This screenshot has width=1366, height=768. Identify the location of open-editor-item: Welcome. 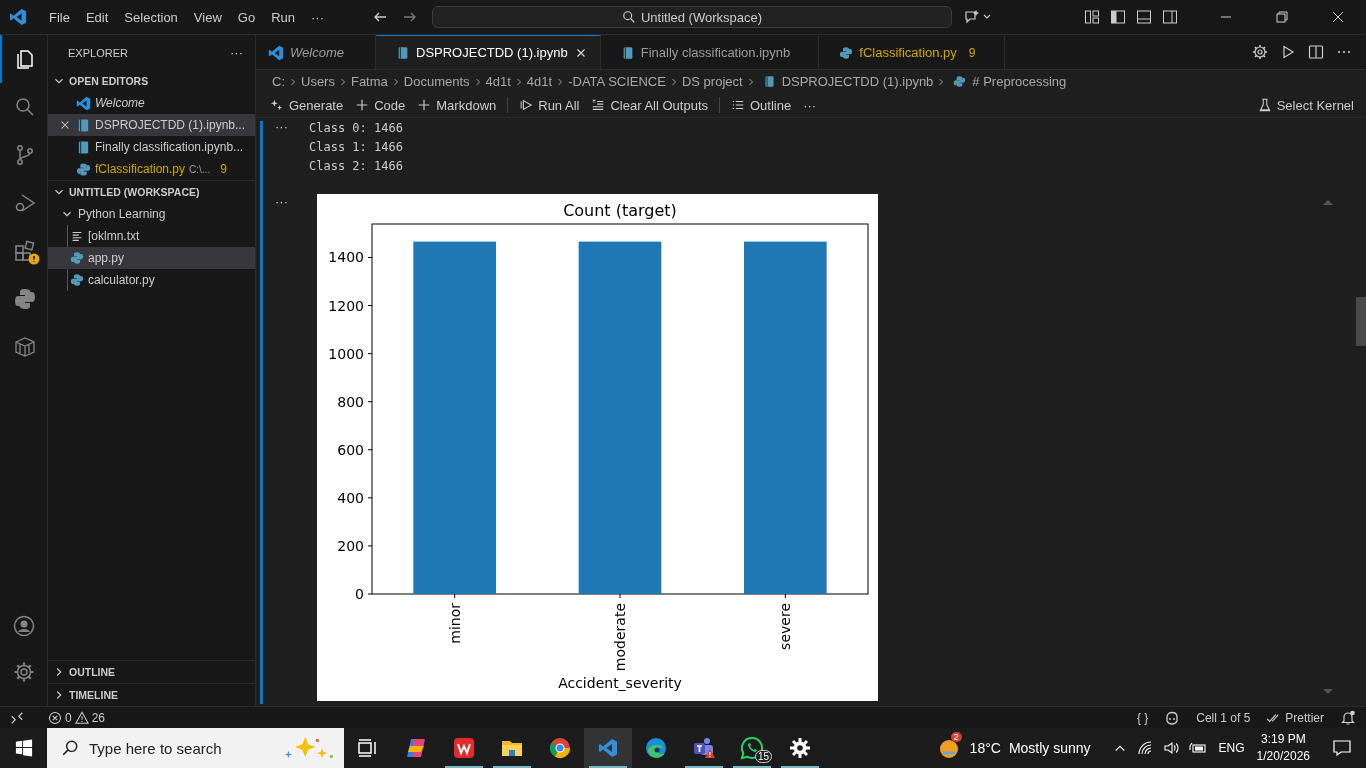
(151, 103).